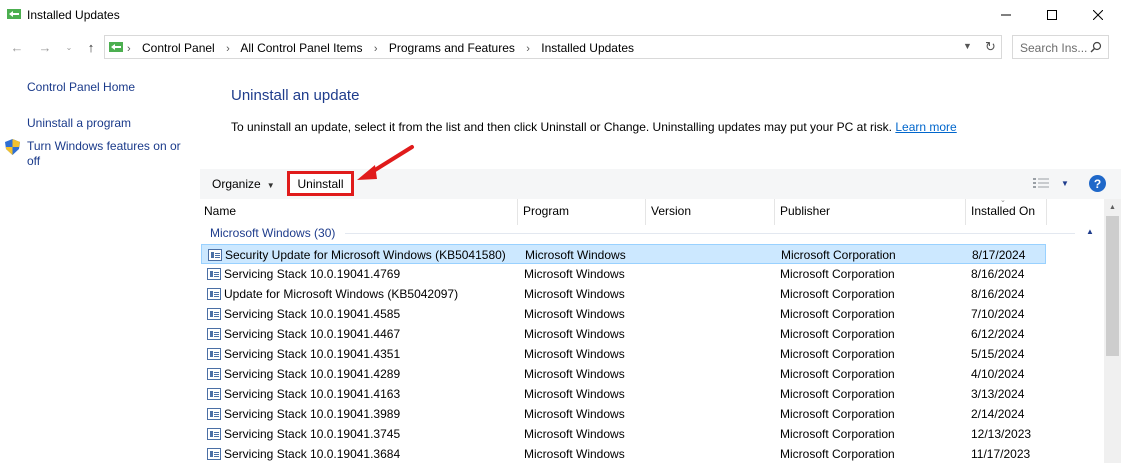  Describe the element at coordinates (236, 184) in the screenshot. I see `organize-label: Organize` at that location.